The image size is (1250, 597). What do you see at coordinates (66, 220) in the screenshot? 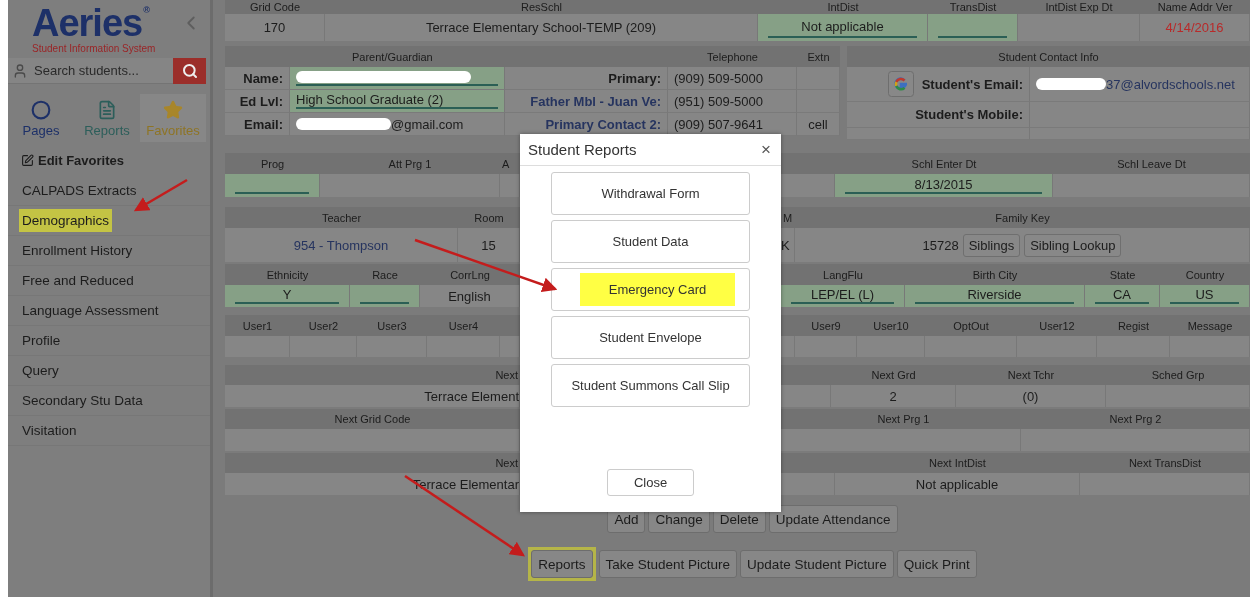
I see `sidebar-item: Demographics` at bounding box center [66, 220].